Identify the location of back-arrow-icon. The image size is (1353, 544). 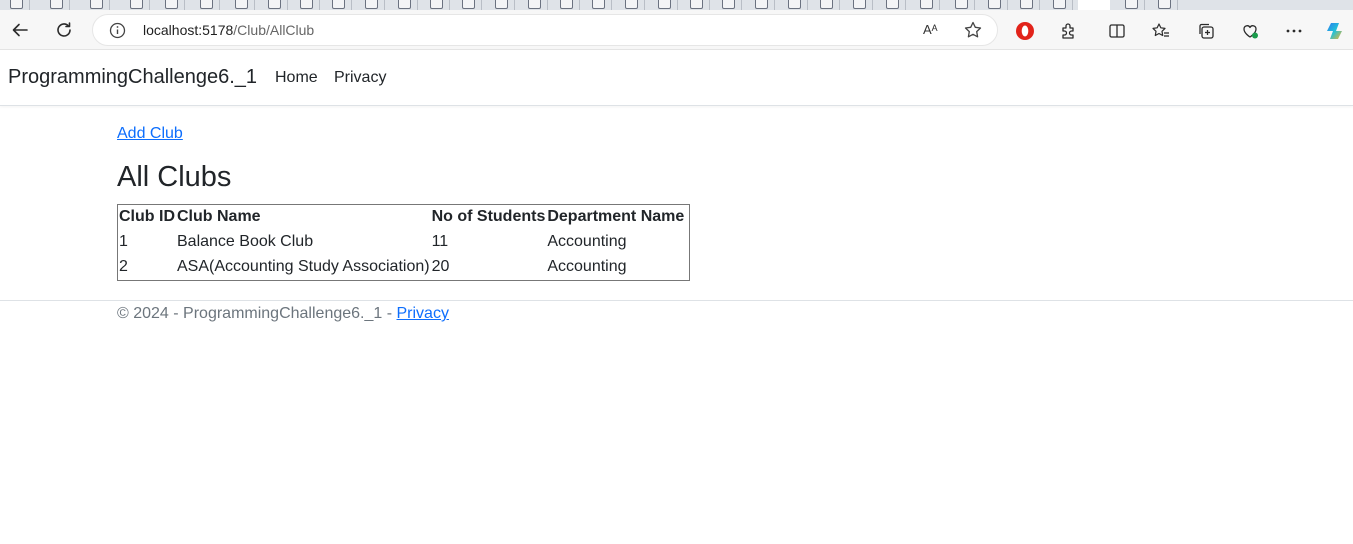
(20, 30).